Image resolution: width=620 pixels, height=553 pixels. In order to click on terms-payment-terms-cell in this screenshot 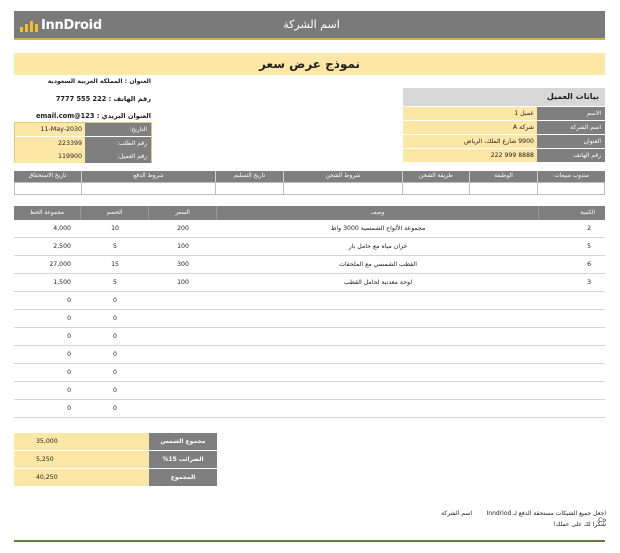, I will do `click(149, 188)`.